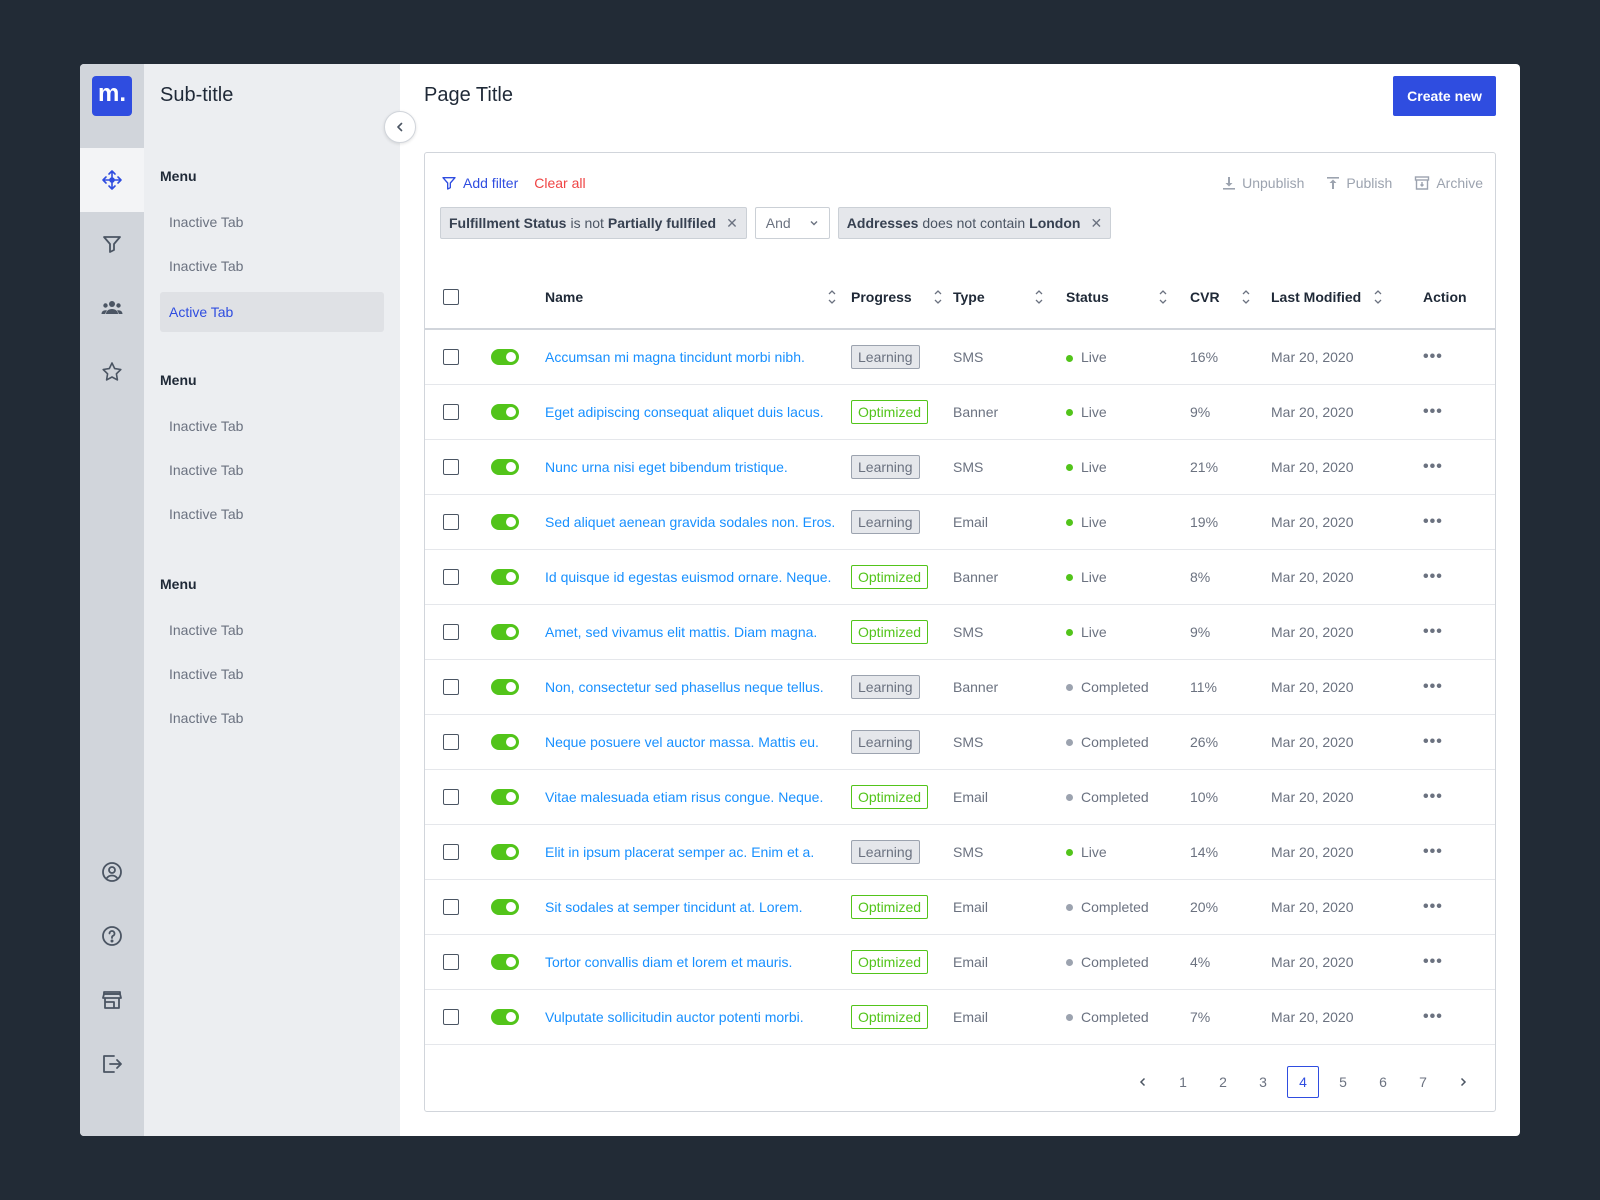 The width and height of the screenshot is (1600, 1200). Describe the element at coordinates (1463, 1082) in the screenshot. I see `chevron-right-icon` at that location.